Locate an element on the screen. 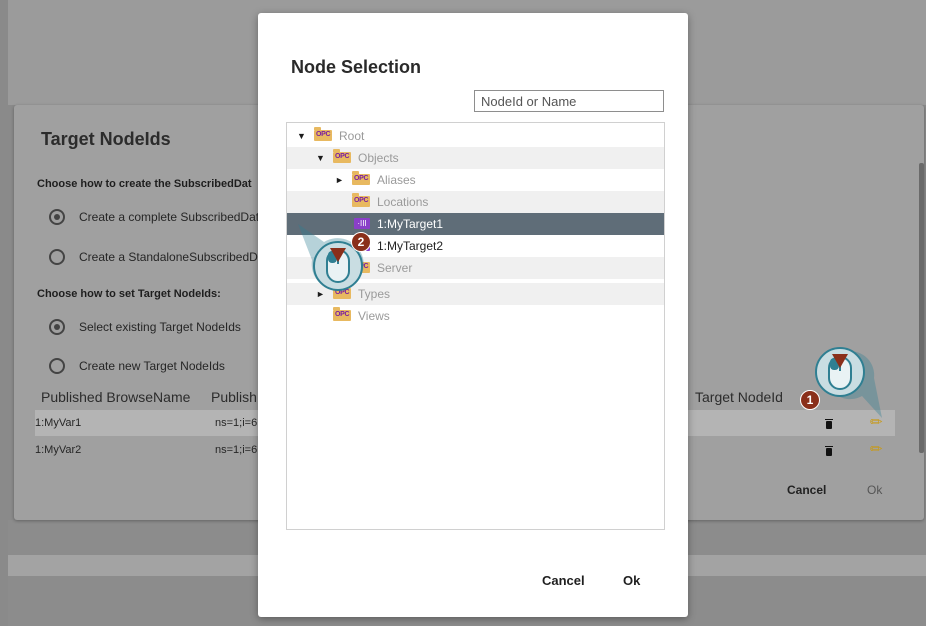  step-badge-1: 1 is located at coordinates (810, 400).